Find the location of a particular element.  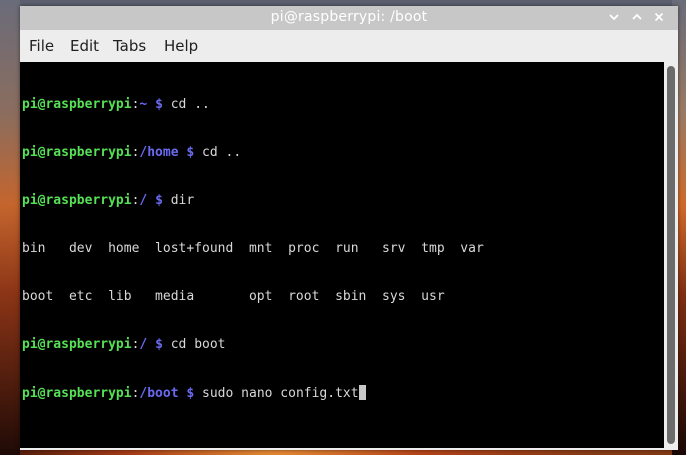

menu-file: File is located at coordinates (41, 46).